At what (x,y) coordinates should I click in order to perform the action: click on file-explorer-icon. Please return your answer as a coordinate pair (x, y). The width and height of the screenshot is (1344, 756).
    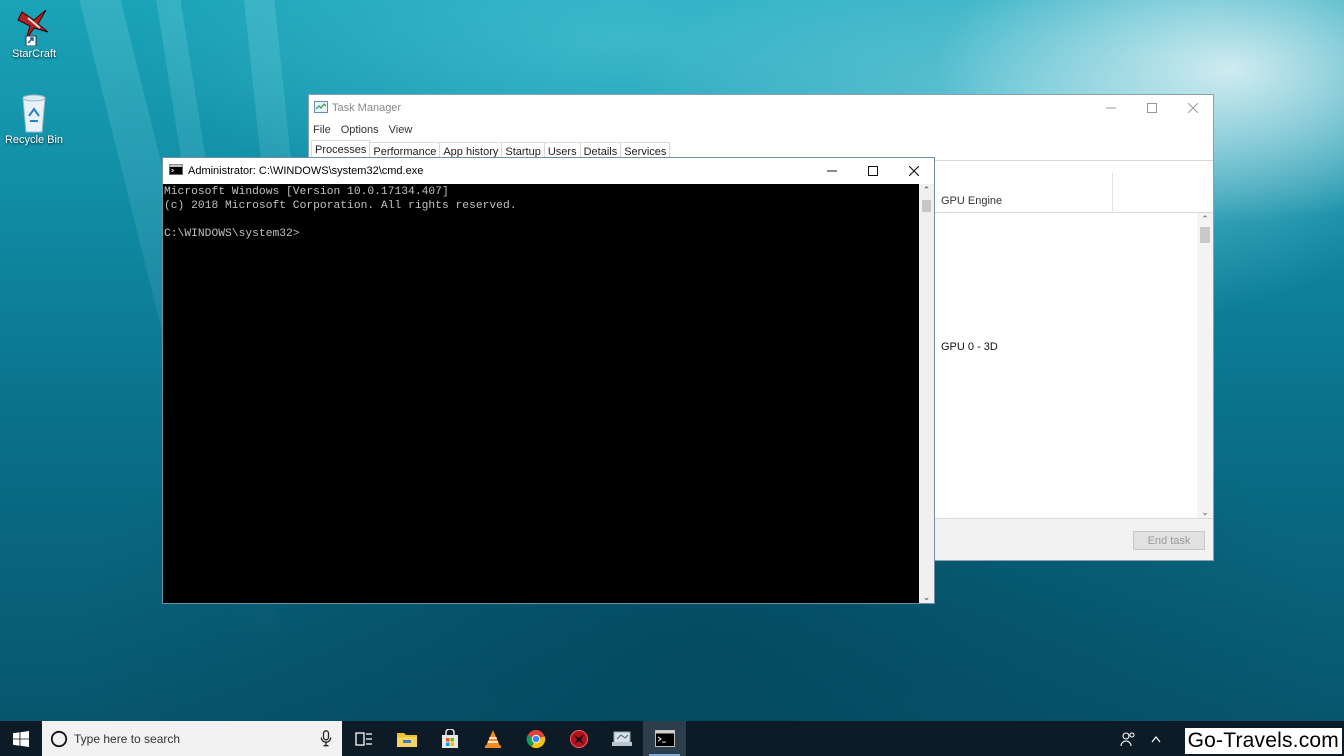
    Looking at the image, I should click on (406, 739).